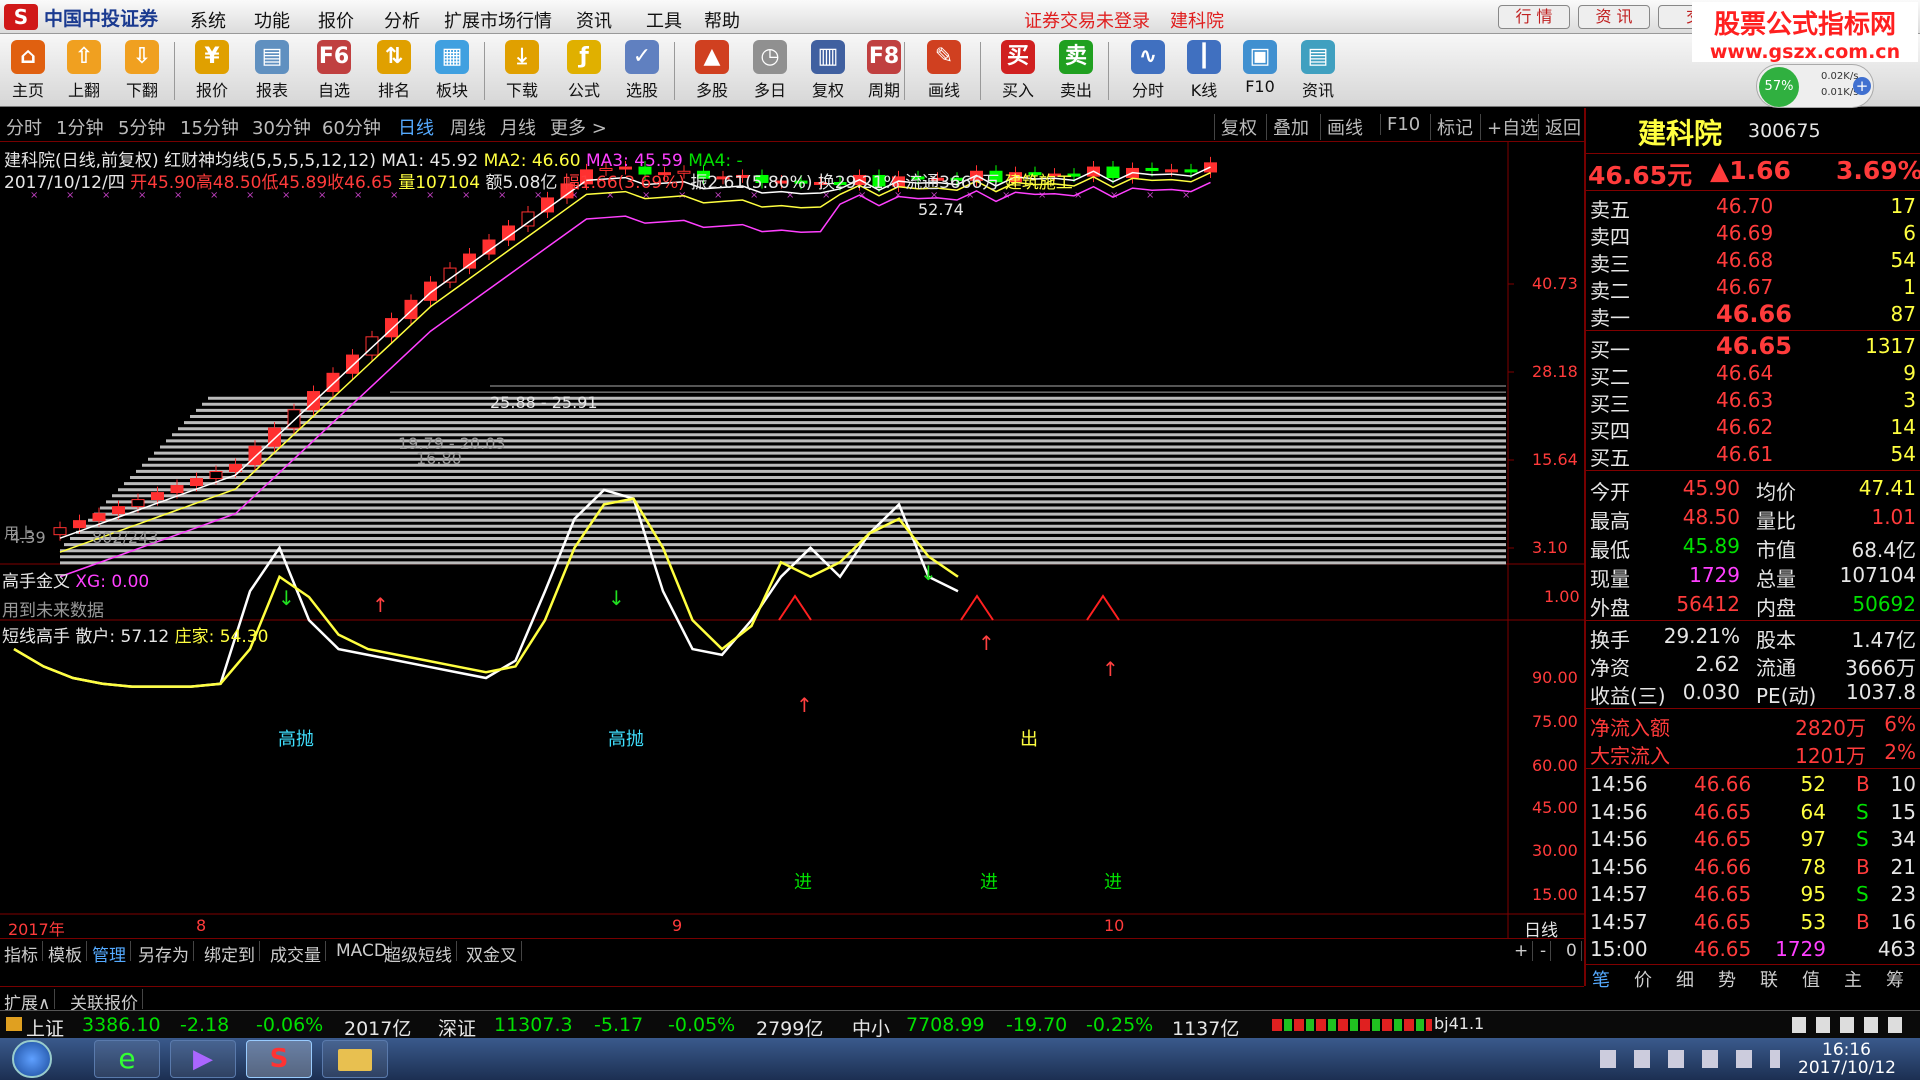  What do you see at coordinates (1572, 951) in the screenshot?
I see `zoom-button-2: 0` at bounding box center [1572, 951].